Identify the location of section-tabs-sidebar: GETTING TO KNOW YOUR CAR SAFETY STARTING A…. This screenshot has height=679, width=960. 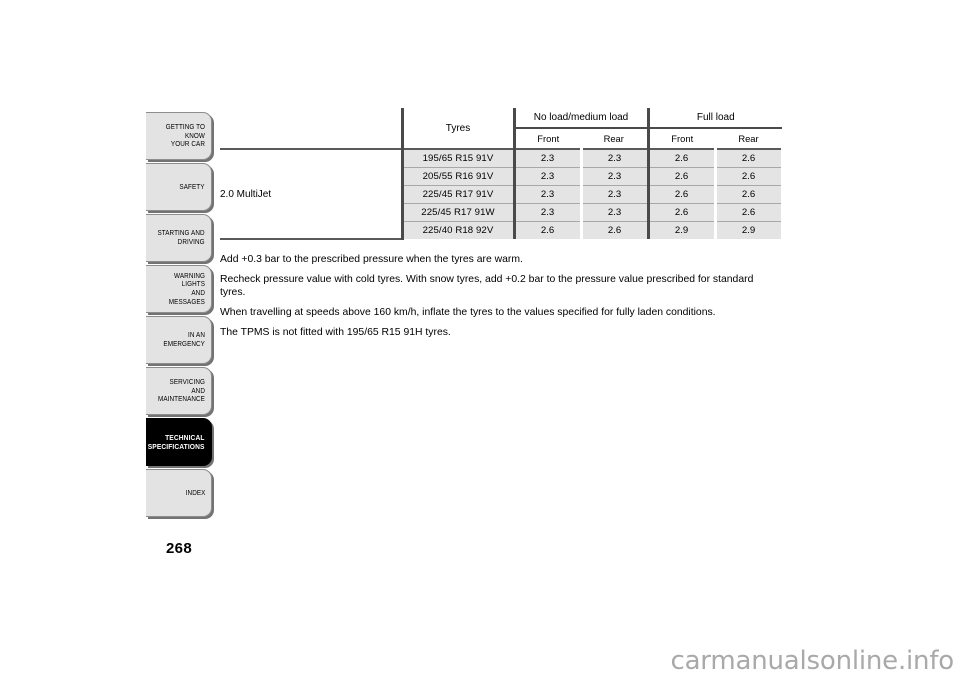
(179, 316).